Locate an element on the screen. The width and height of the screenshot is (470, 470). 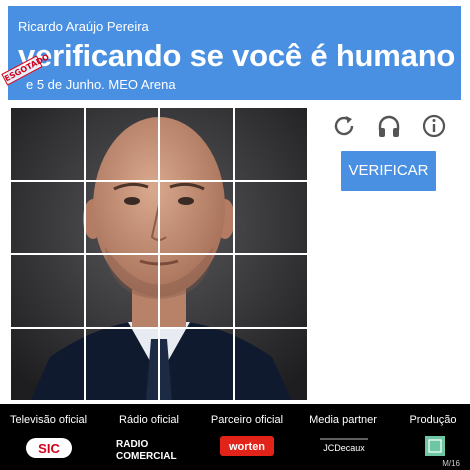
worten-logo: worten is located at coordinates (247, 446).